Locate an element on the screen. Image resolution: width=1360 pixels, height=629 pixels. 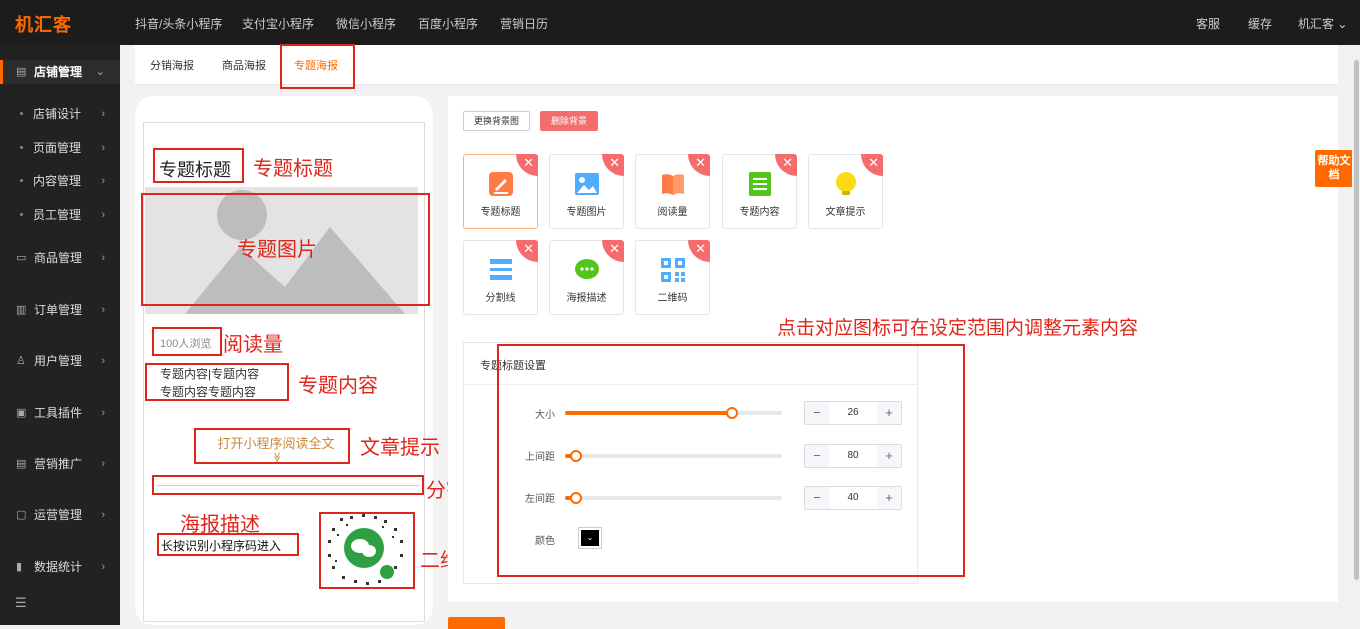
annotation-box-qrcode is located at coordinates (367, 550).